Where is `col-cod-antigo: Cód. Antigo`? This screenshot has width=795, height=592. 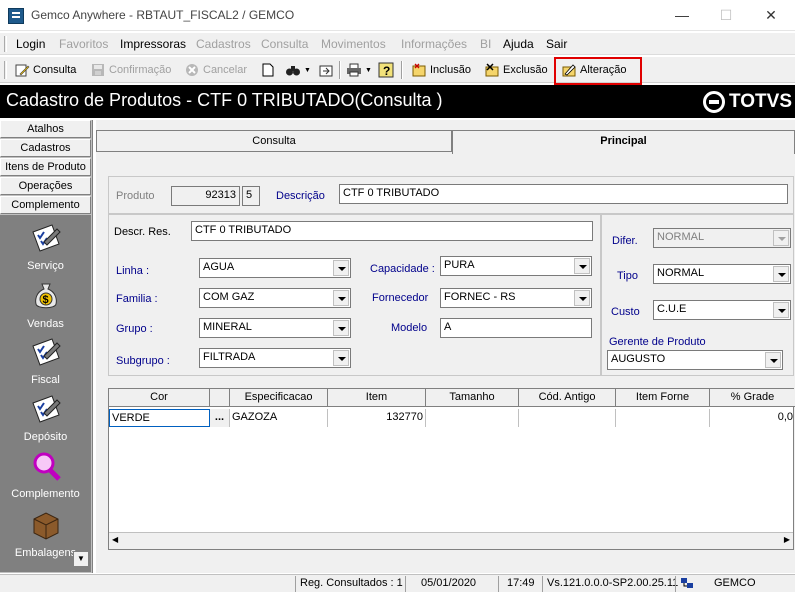
col-cod-antigo: Cód. Antigo is located at coordinates (567, 398).